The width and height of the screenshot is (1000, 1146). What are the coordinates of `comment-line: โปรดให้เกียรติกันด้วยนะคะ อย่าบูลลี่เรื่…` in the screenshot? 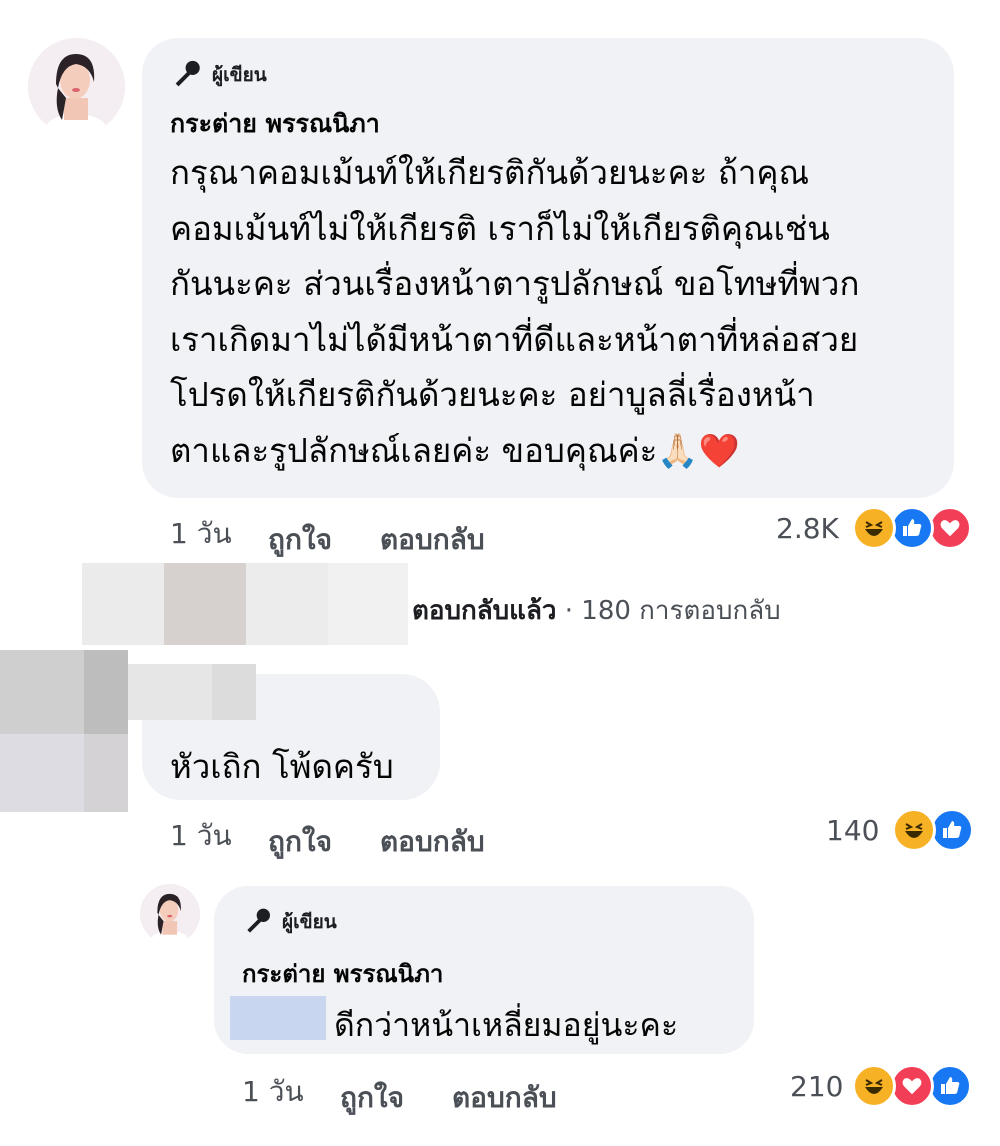 It's located at (492, 394).